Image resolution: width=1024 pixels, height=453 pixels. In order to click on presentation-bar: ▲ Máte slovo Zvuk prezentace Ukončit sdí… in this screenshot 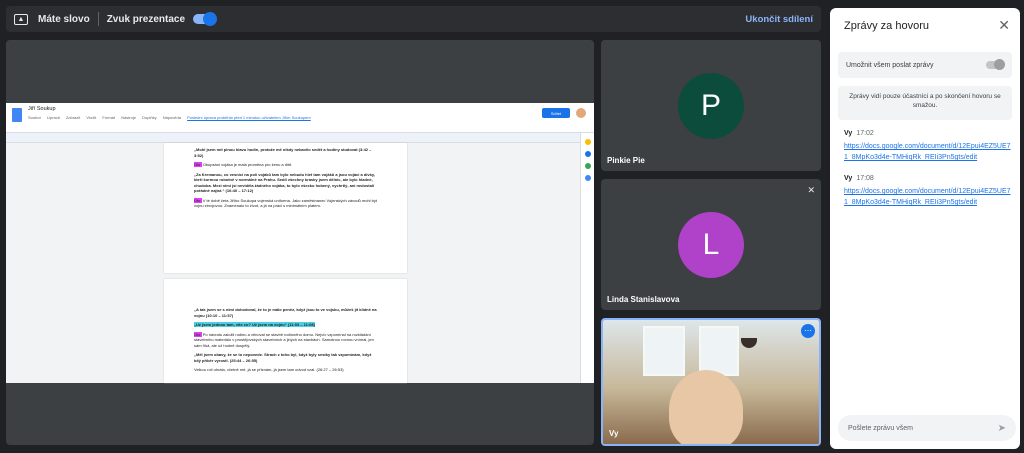, I will do `click(413, 19)`.